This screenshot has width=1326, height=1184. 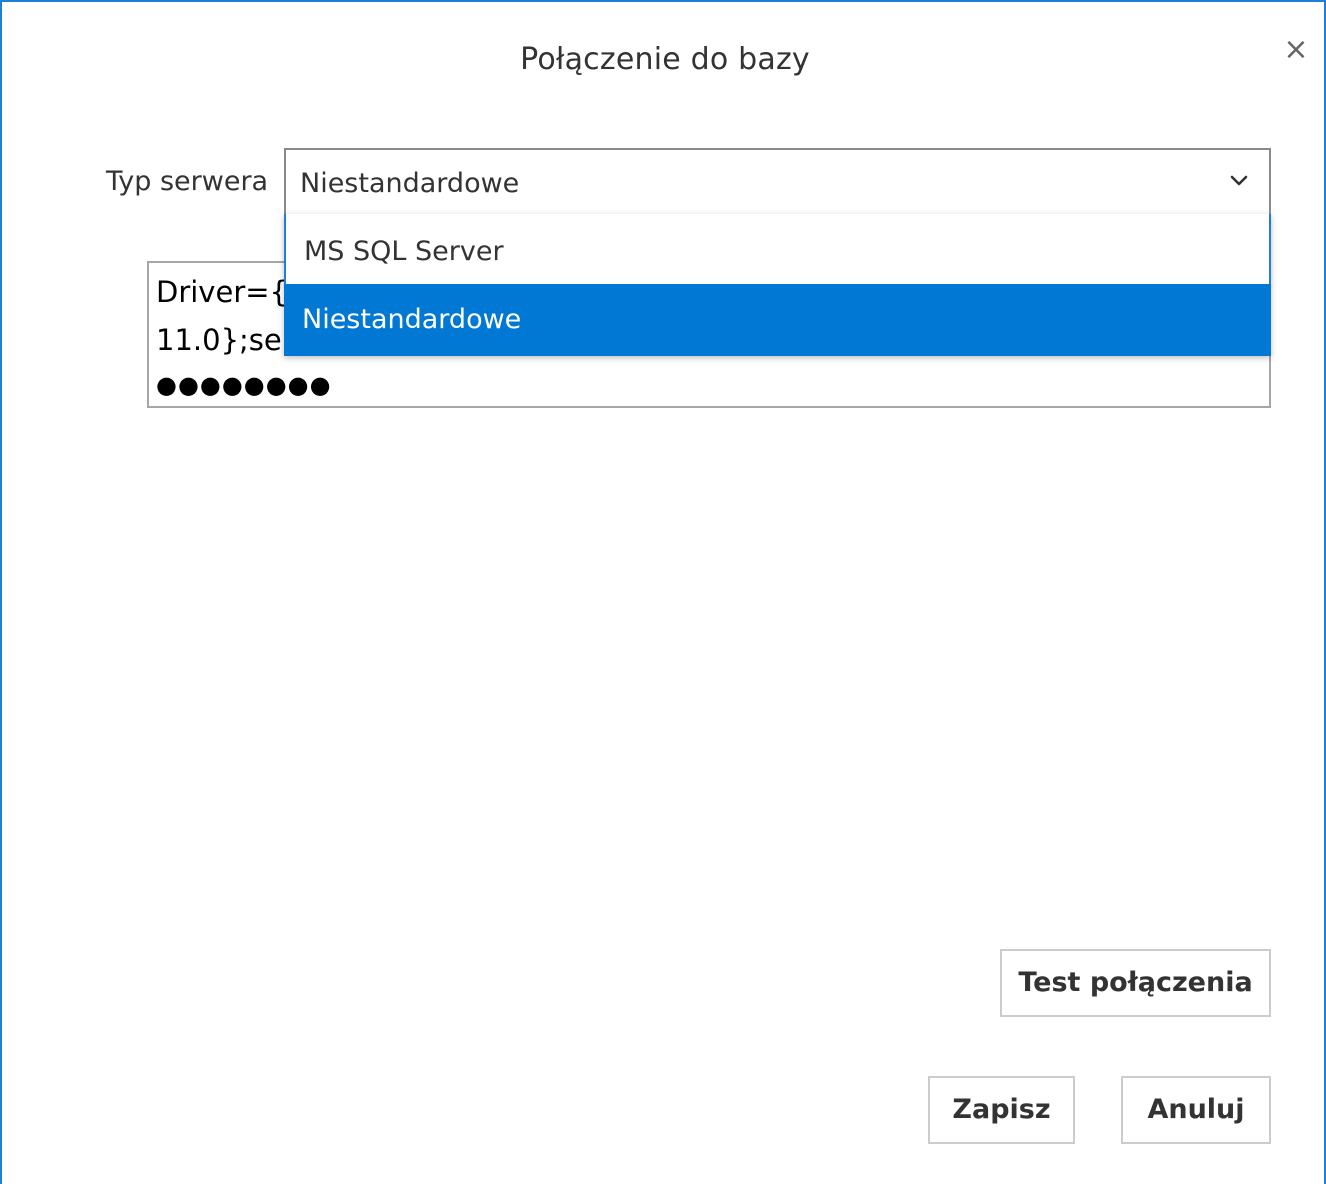 I want to click on dialog-title: Połączenie do bazy, so click(x=665, y=59).